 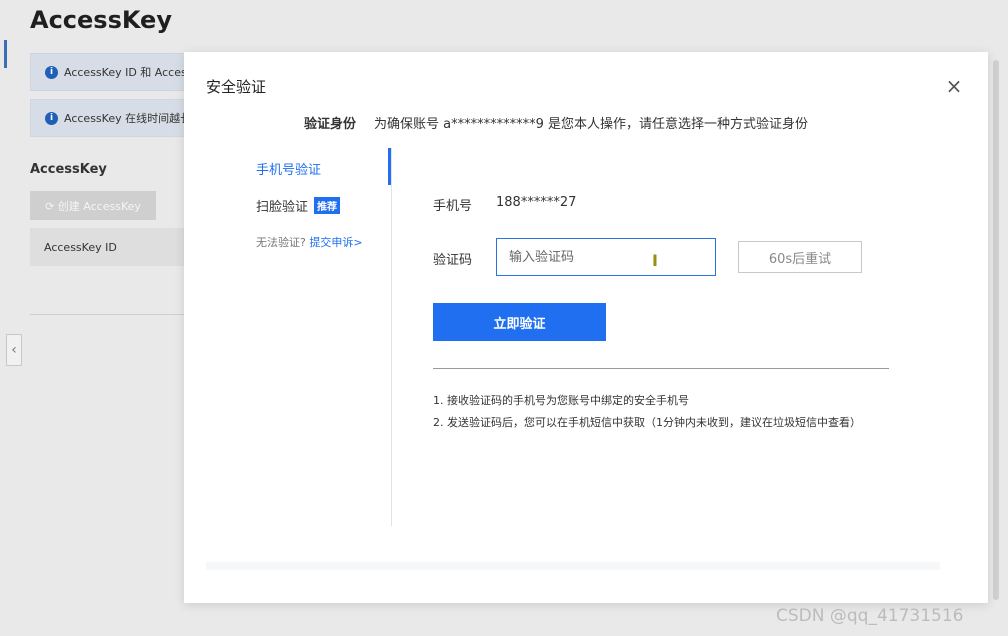 What do you see at coordinates (453, 260) in the screenshot?
I see `code-label: 验证码` at bounding box center [453, 260].